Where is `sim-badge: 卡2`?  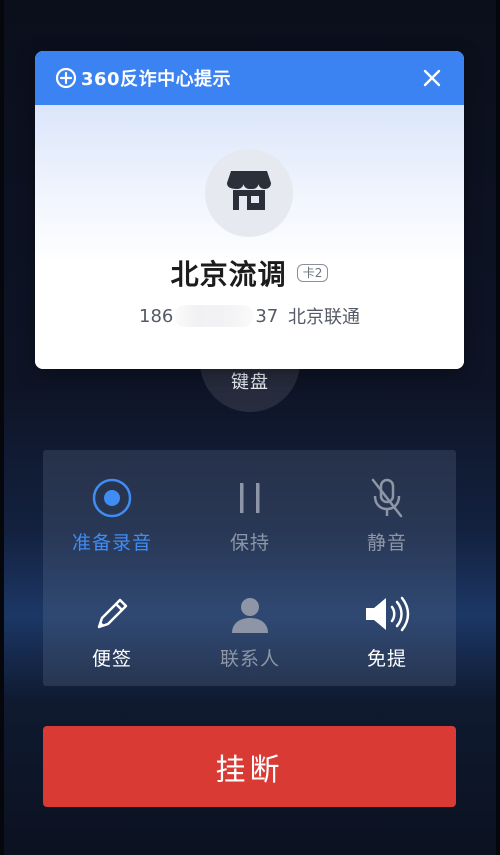 sim-badge: 卡2 is located at coordinates (312, 273).